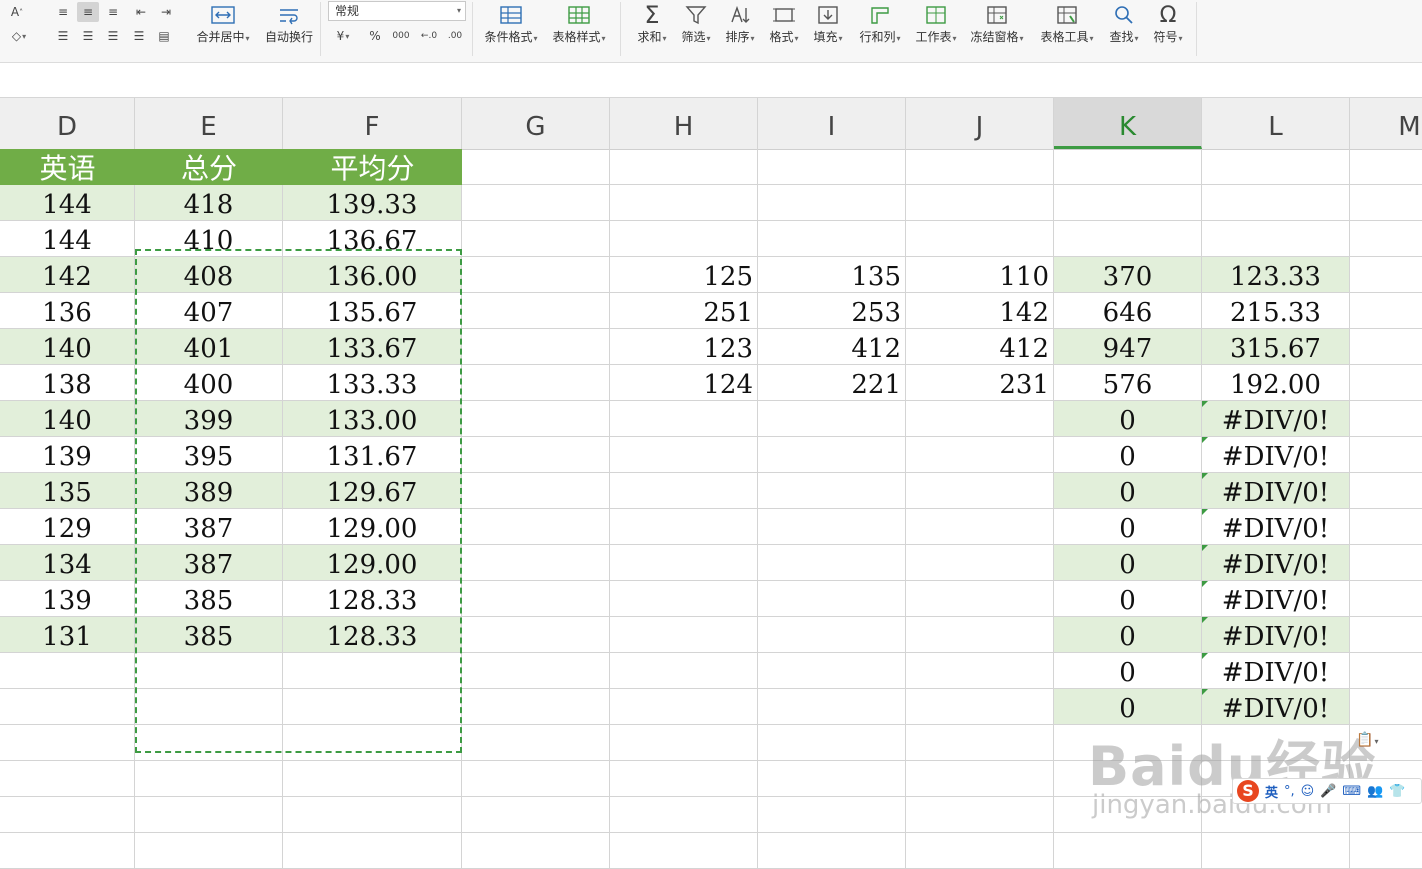  What do you see at coordinates (67, 383) in the screenshot?
I see `cell-d: 138` at bounding box center [67, 383].